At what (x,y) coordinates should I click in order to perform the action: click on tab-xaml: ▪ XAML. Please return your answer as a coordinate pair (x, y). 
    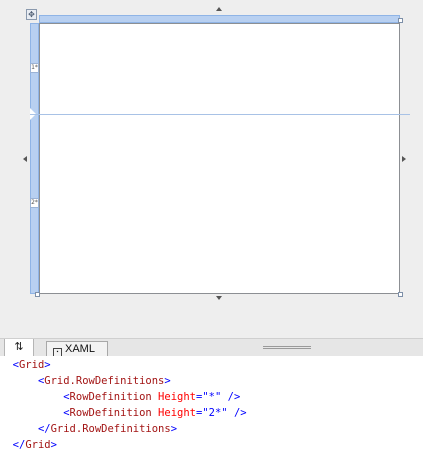
    Looking at the image, I should click on (77, 349).